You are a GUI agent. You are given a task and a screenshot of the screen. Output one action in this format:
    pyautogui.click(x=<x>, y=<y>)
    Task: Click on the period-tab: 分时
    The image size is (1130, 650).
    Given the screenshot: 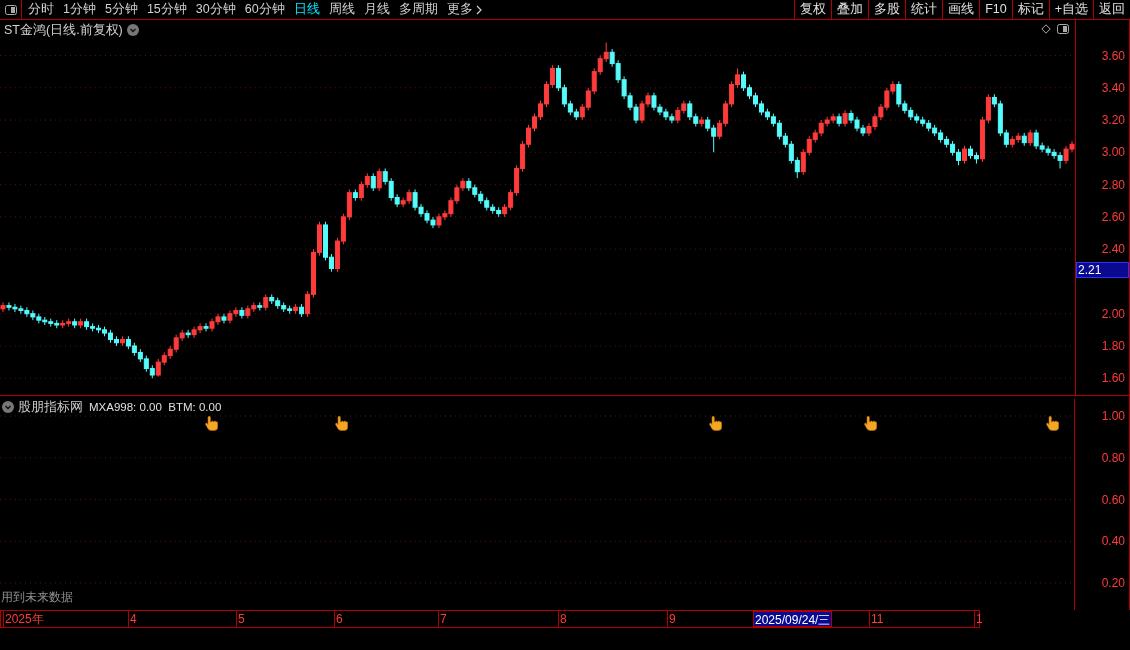 What is the action you would take?
    pyautogui.click(x=41, y=9)
    